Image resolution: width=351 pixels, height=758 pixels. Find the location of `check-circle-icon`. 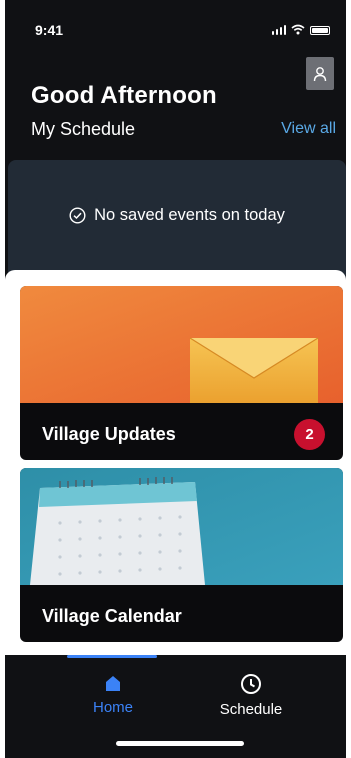

check-circle-icon is located at coordinates (77, 215).